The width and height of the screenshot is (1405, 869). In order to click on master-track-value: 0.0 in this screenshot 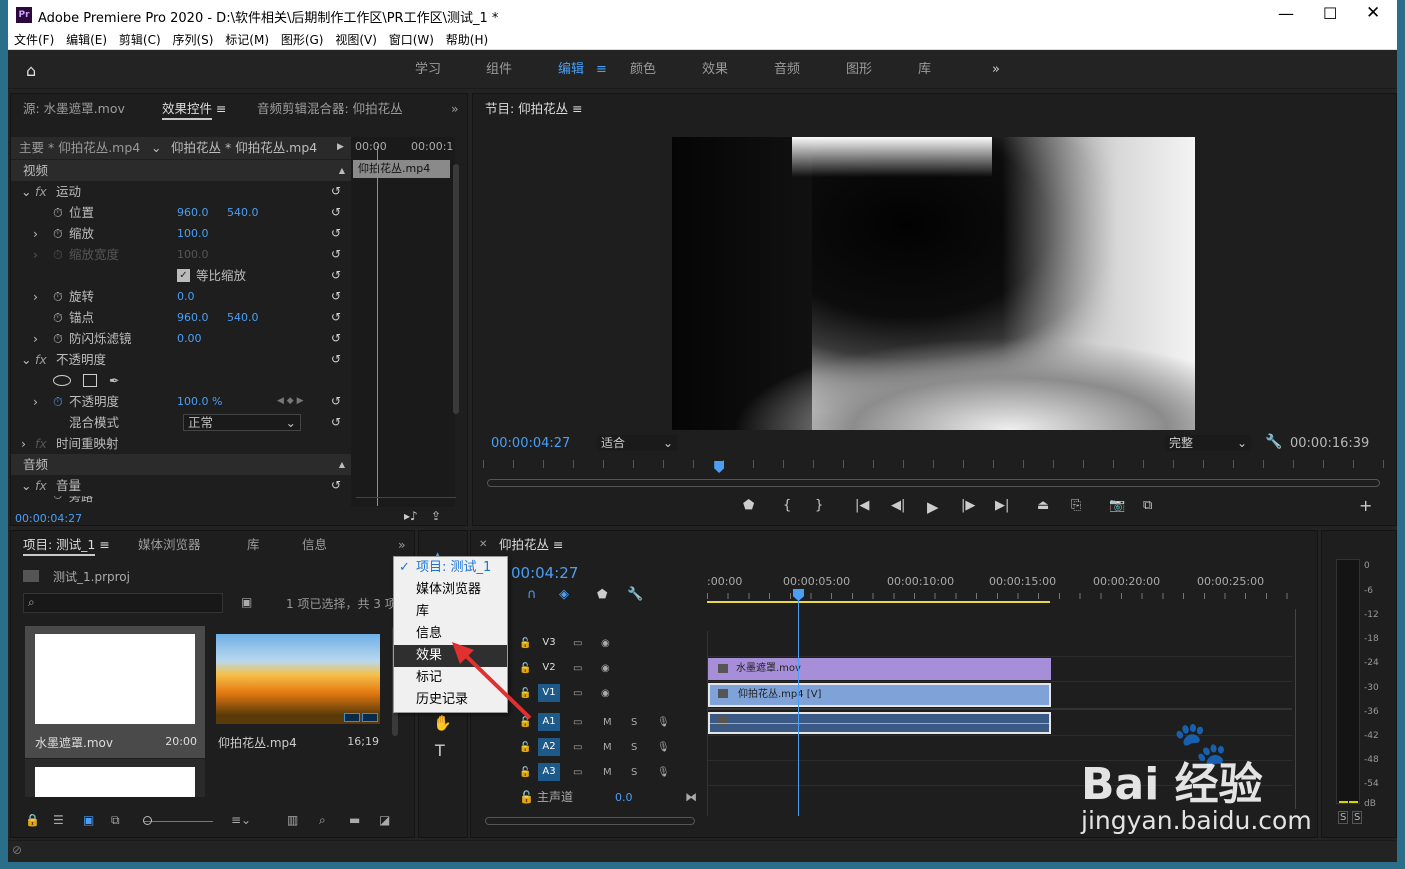, I will do `click(624, 797)`.